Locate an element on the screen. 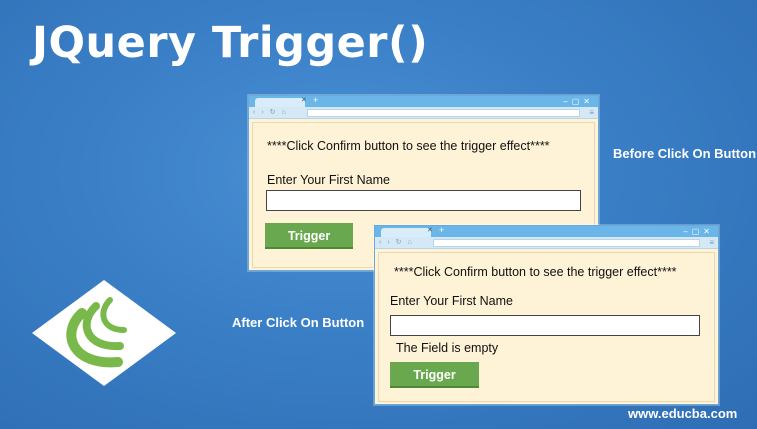 The width and height of the screenshot is (757, 429). caption-after: After Click On Button is located at coordinates (298, 322).